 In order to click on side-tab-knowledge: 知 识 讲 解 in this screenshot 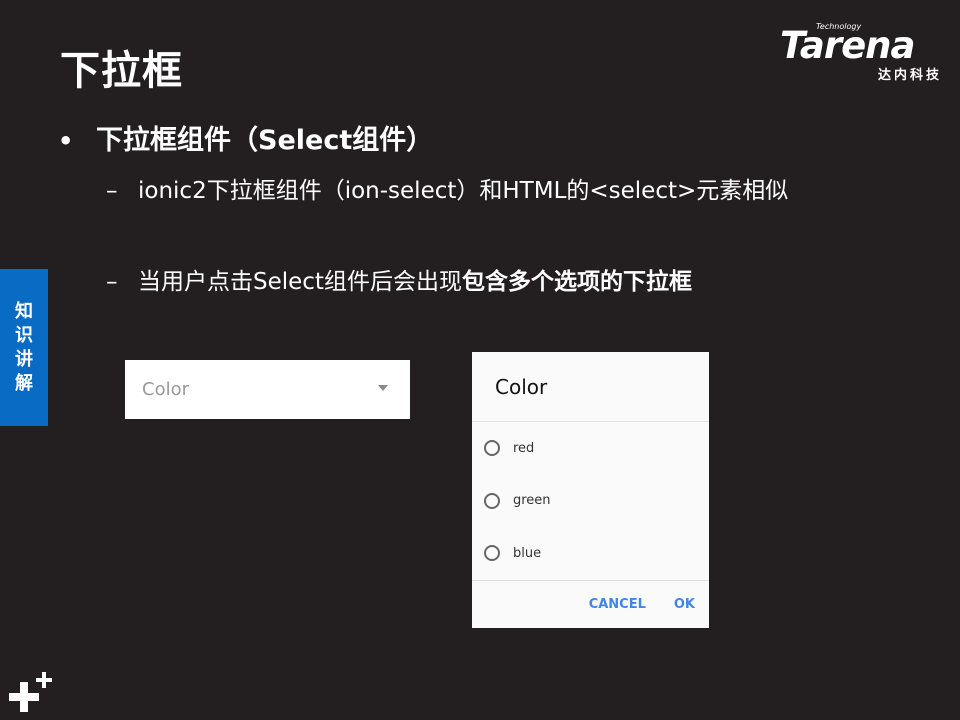, I will do `click(24, 347)`.